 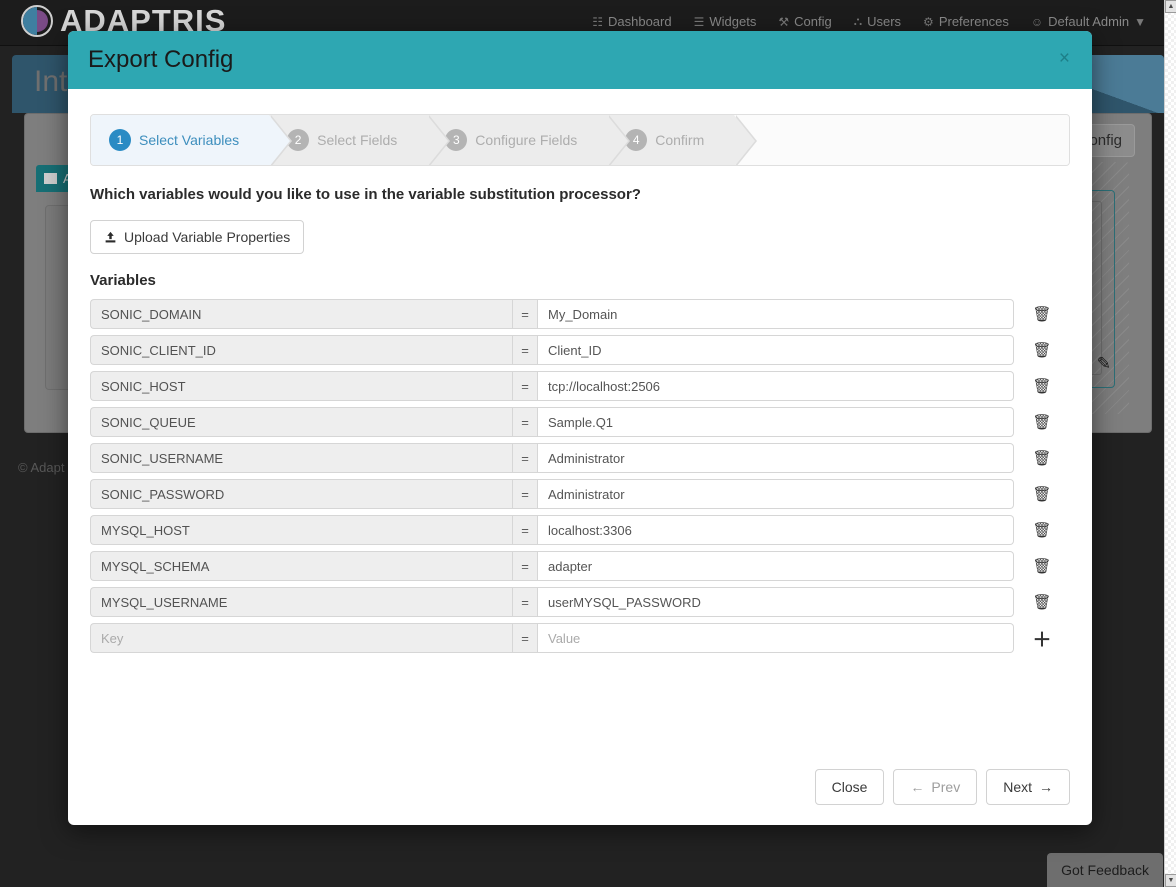 I want to click on nav-label-widgets: Widgets, so click(x=733, y=21).